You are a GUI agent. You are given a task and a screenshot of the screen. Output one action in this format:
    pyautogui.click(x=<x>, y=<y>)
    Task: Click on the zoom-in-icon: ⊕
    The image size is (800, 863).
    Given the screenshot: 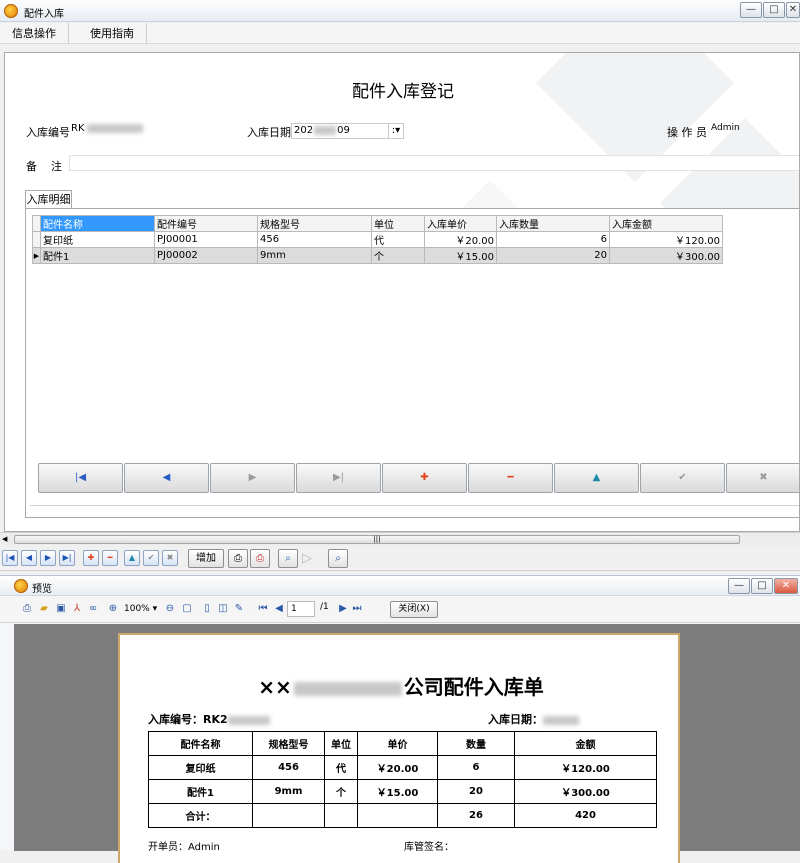 What is the action you would take?
    pyautogui.click(x=113, y=609)
    